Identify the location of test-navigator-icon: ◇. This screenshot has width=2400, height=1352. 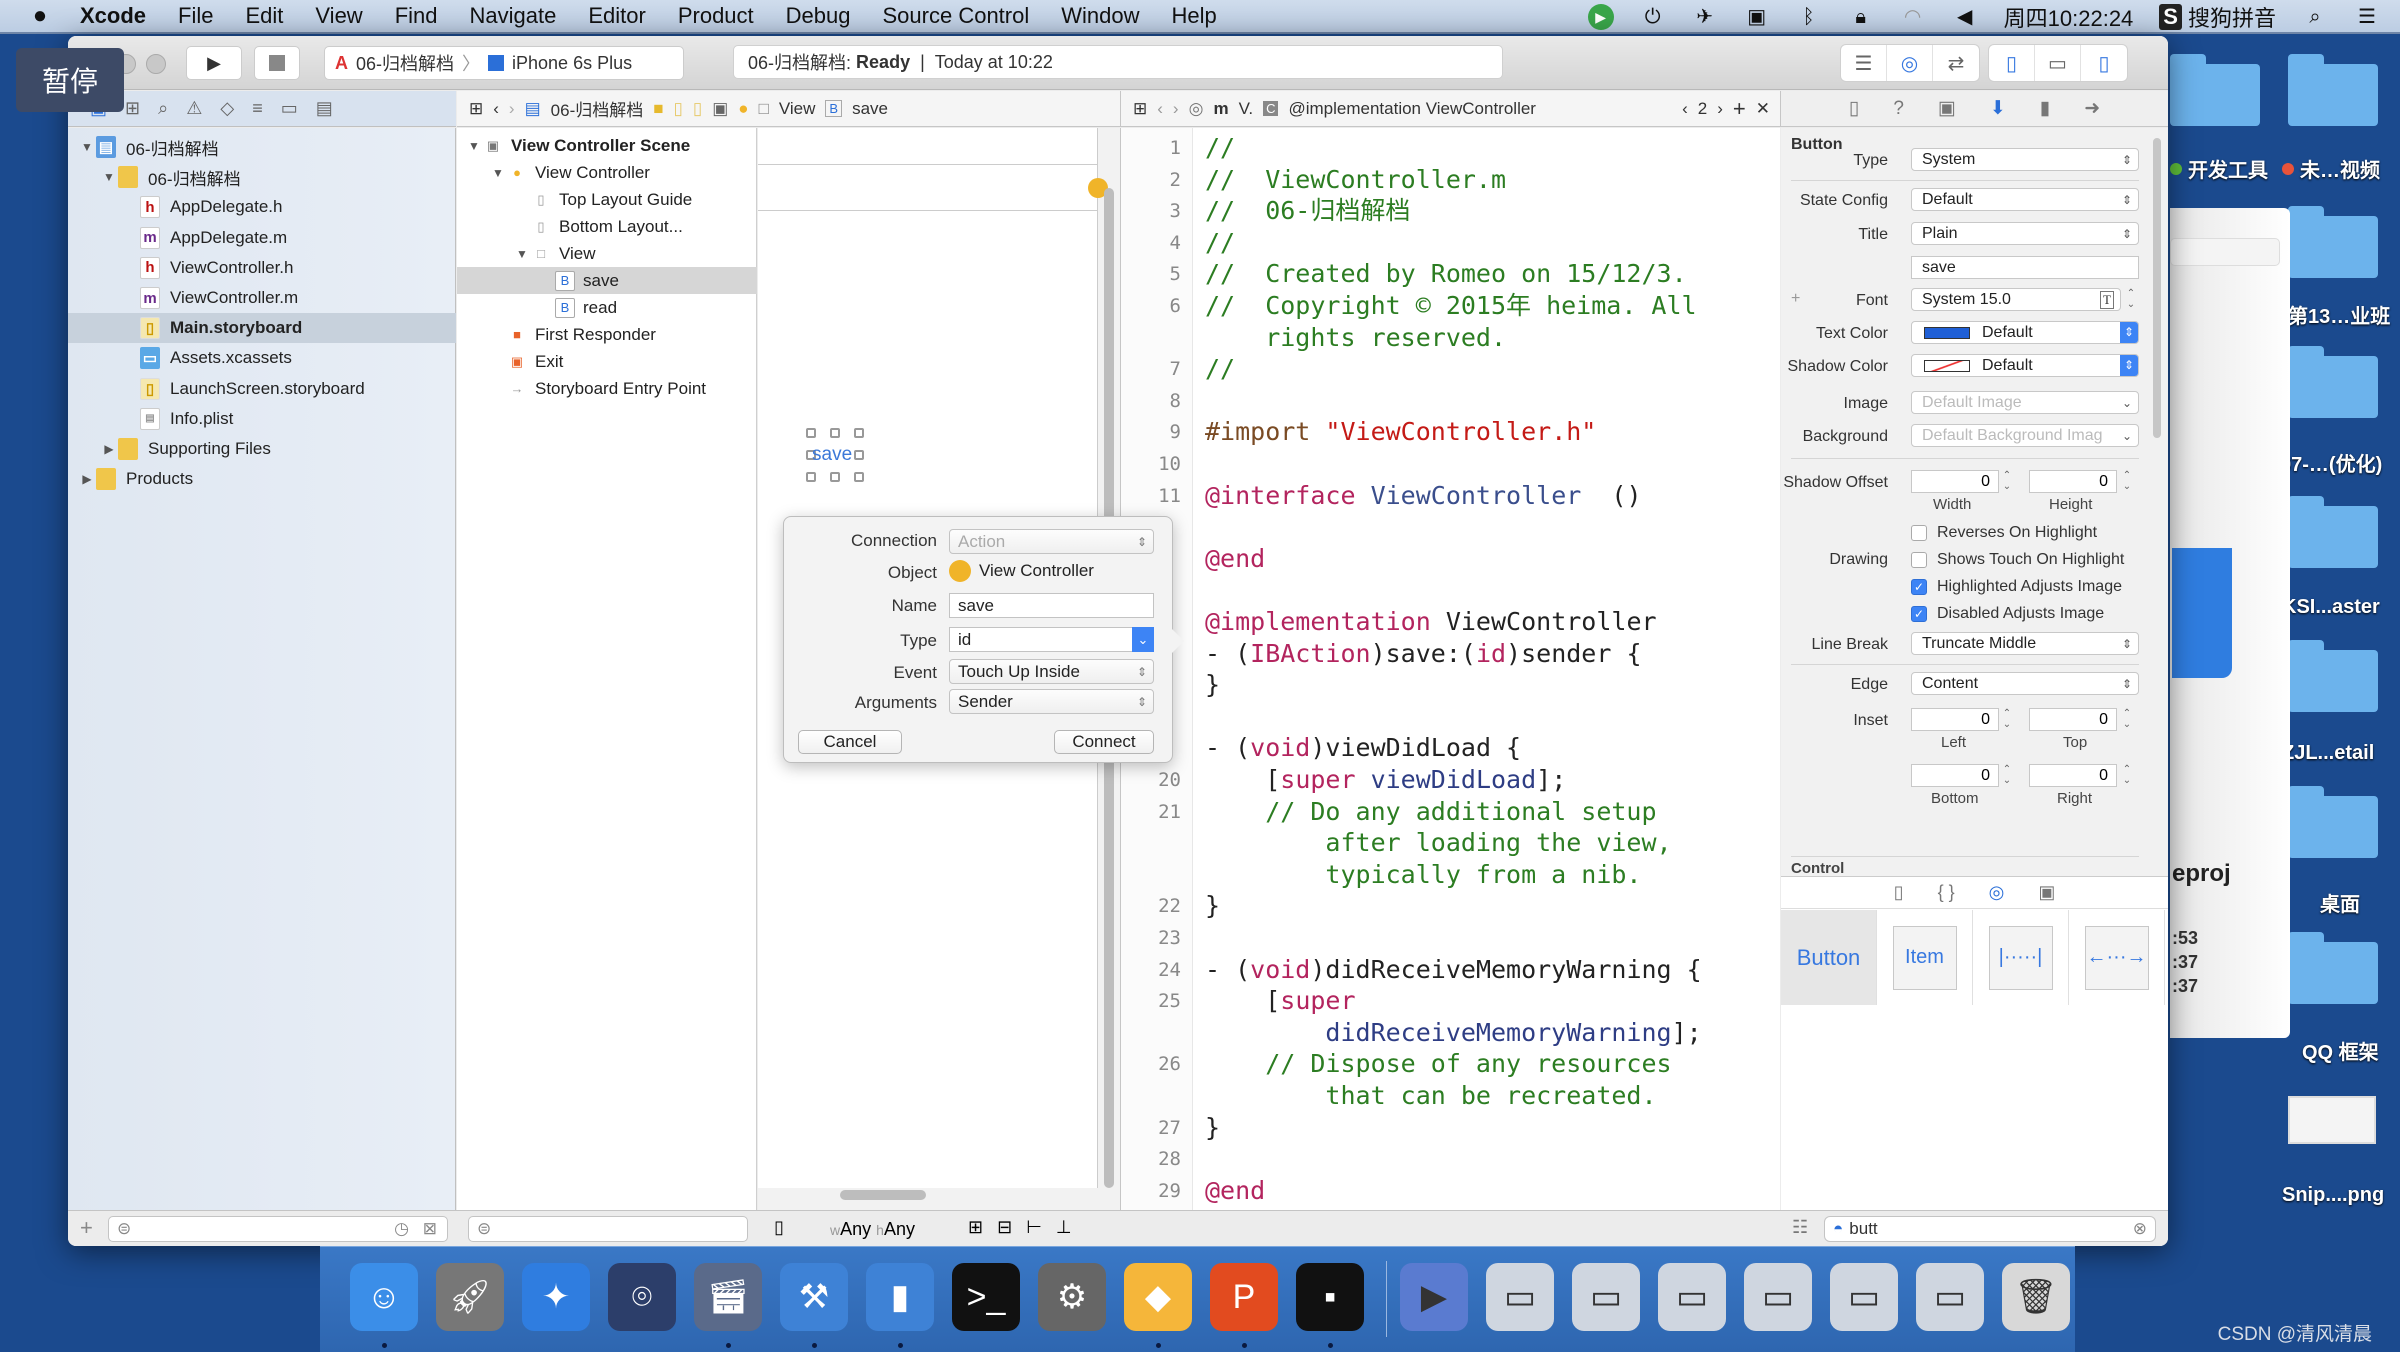
(227, 108).